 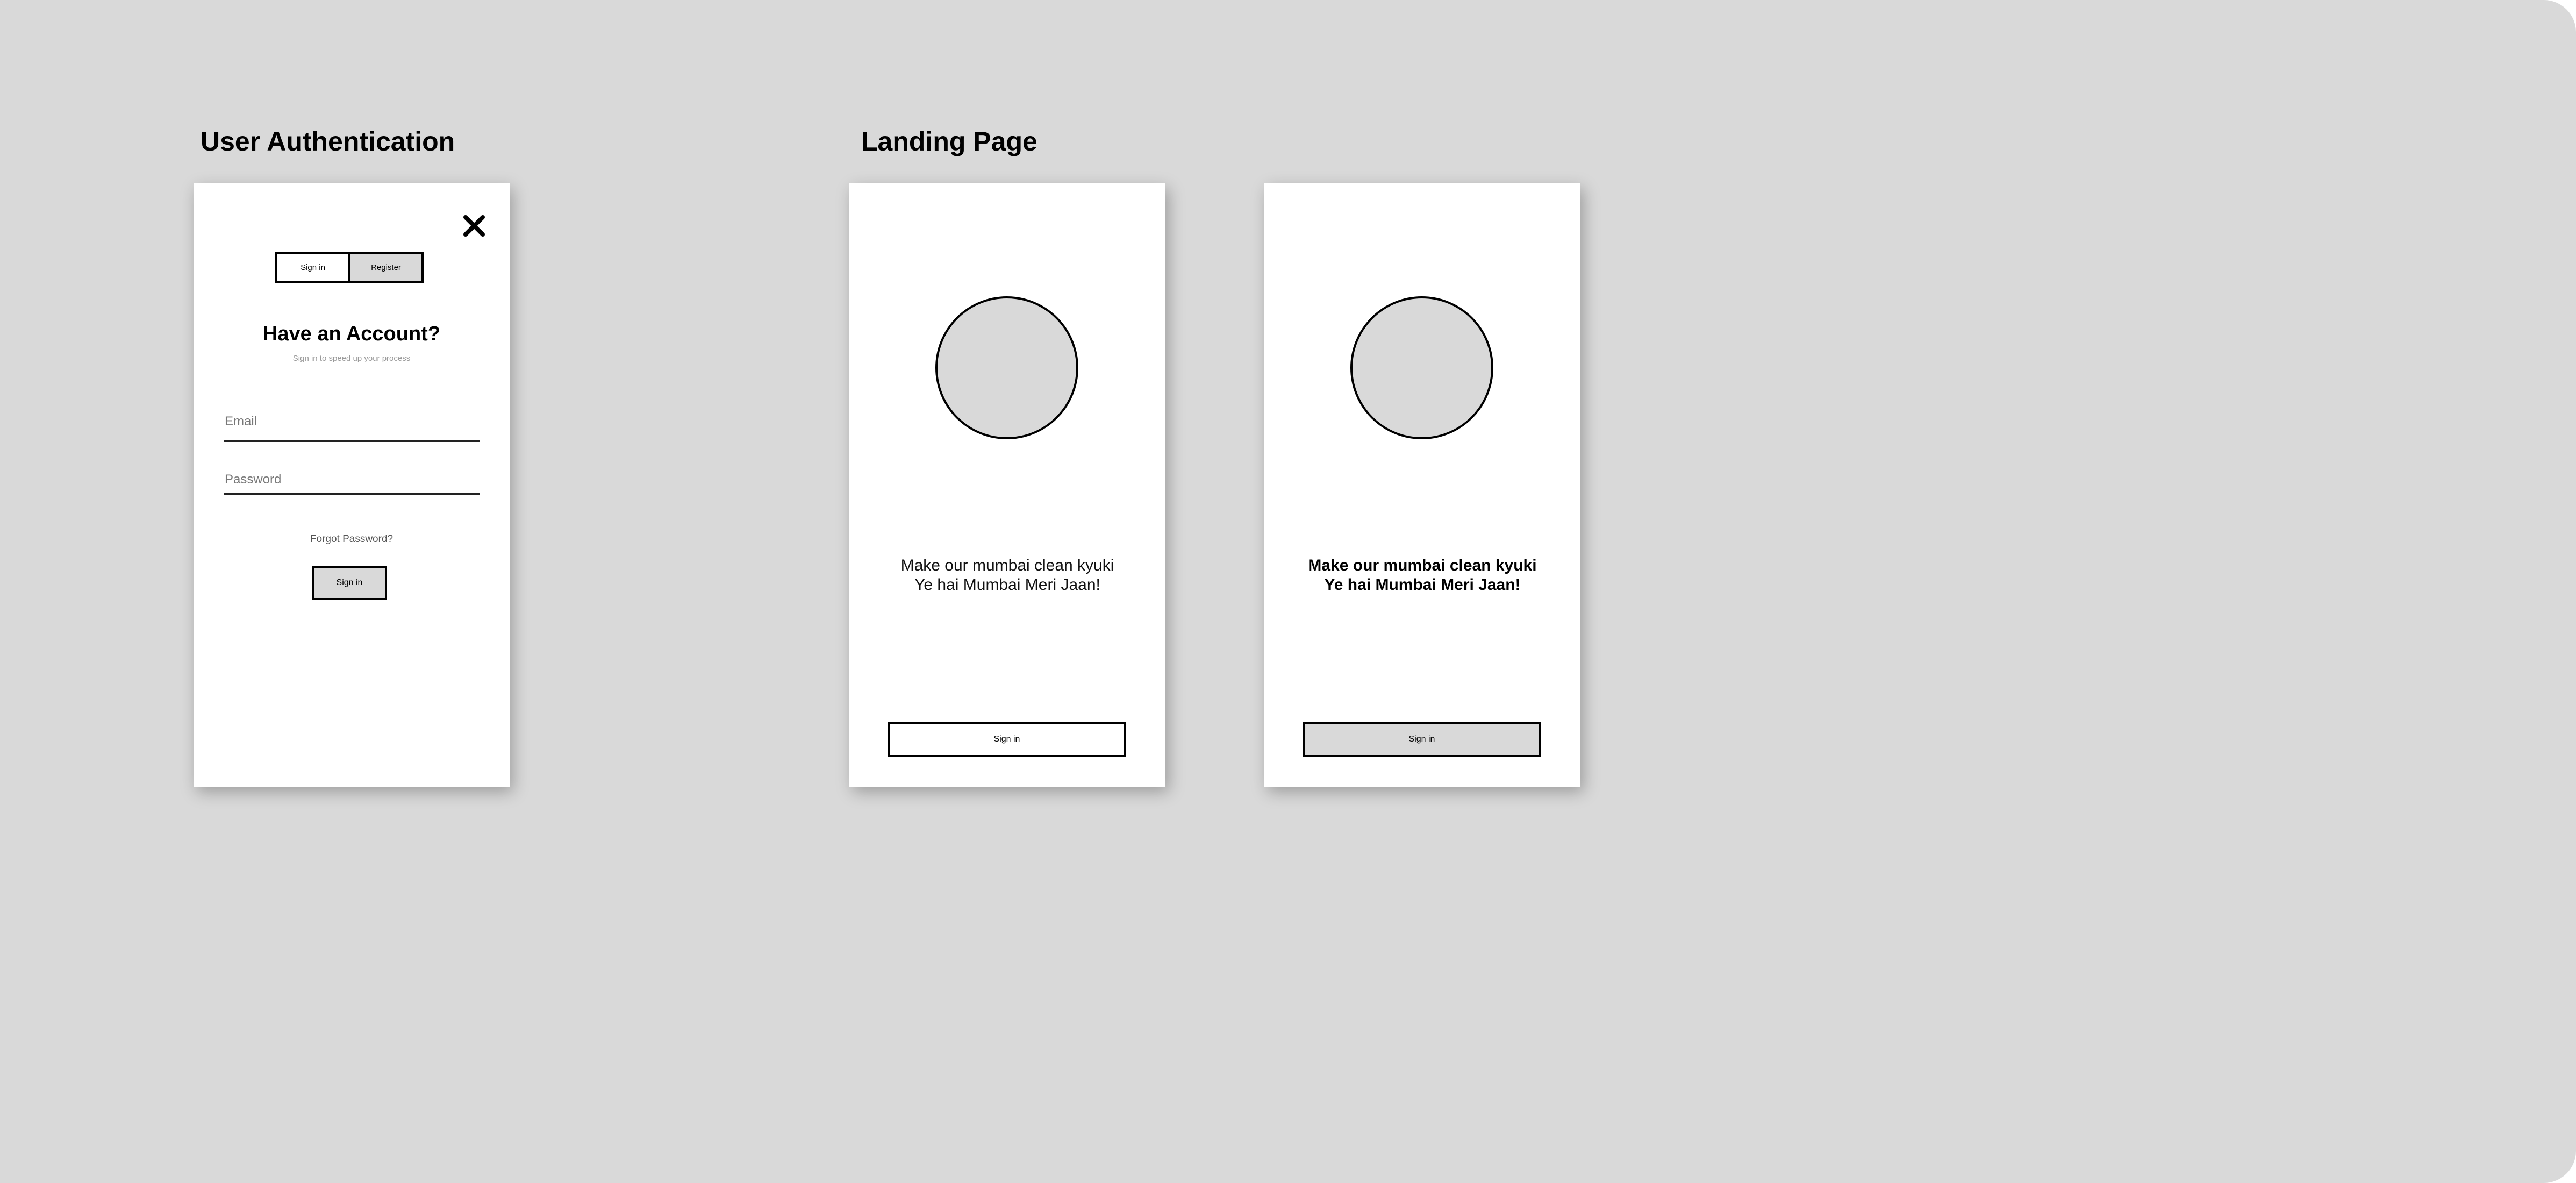 What do you see at coordinates (474, 226) in the screenshot?
I see `close-icon` at bounding box center [474, 226].